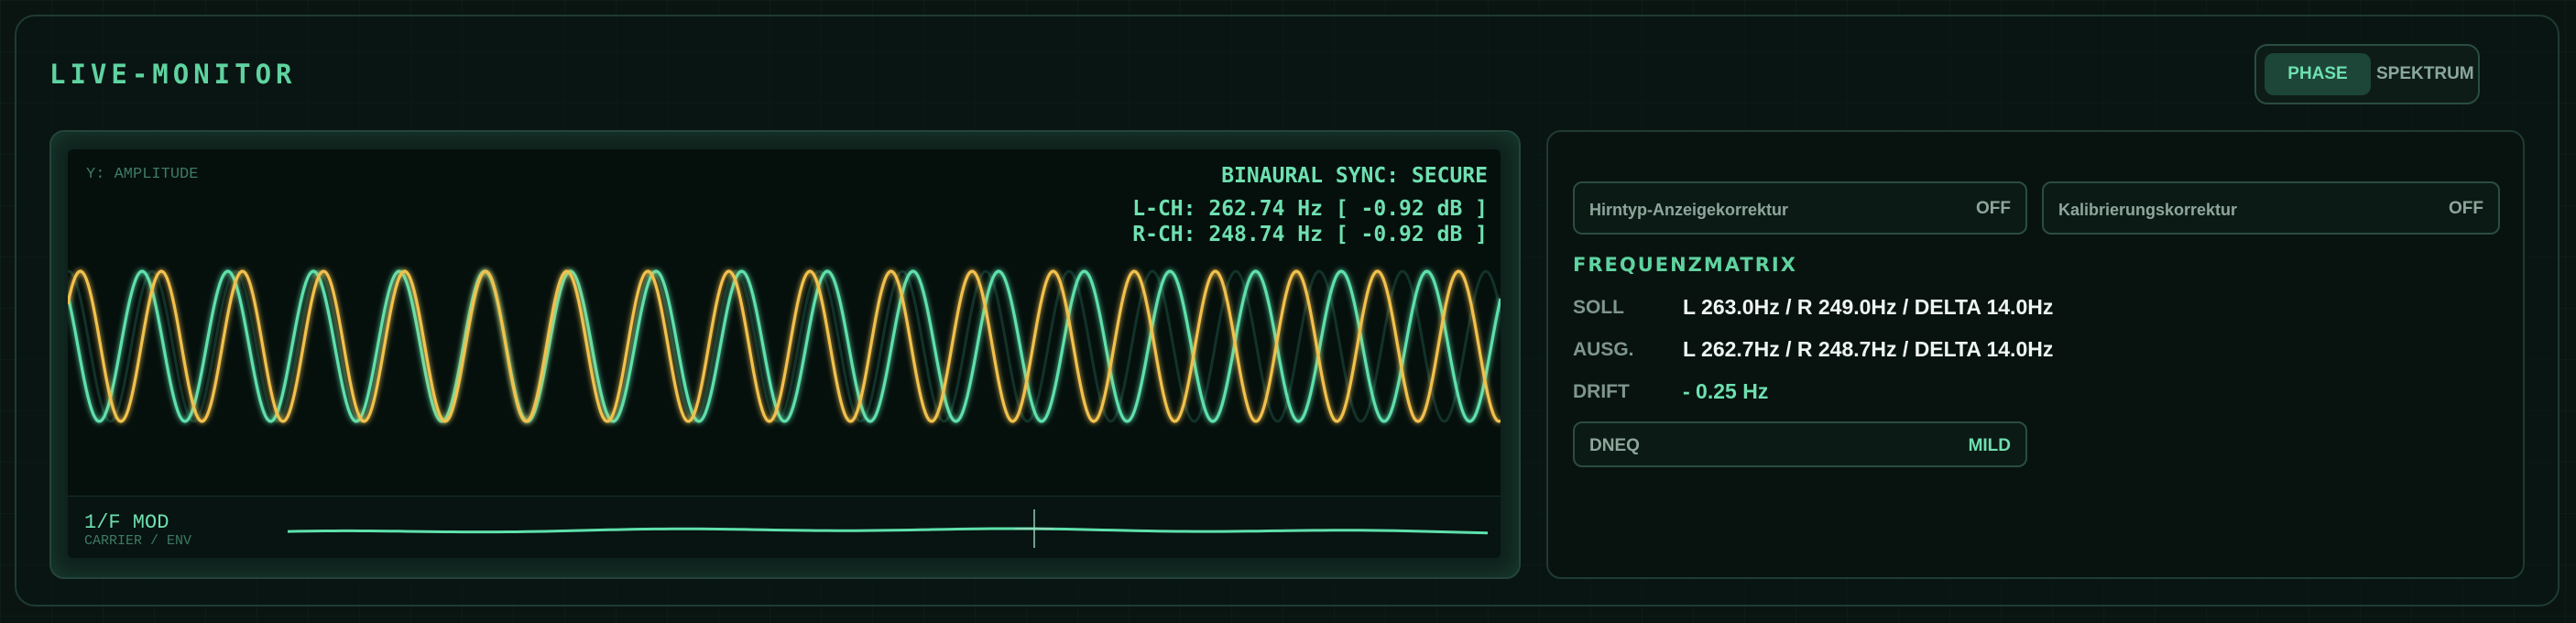 This screenshot has width=2576, height=623. What do you see at coordinates (1599, 307) in the screenshot?
I see `row-key-soll: SOLL` at bounding box center [1599, 307].